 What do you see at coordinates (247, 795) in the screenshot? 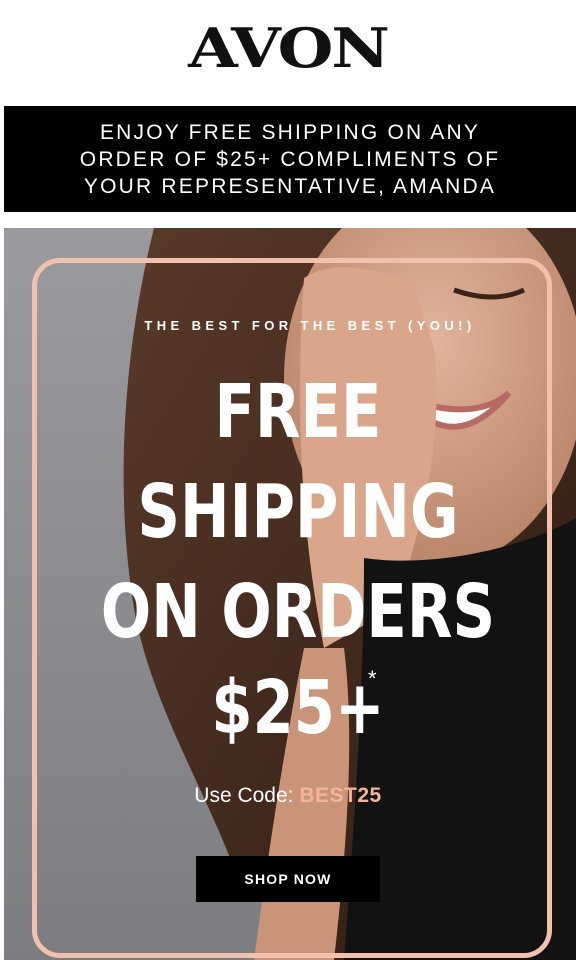
I see `code-label: Use Code:` at bounding box center [247, 795].